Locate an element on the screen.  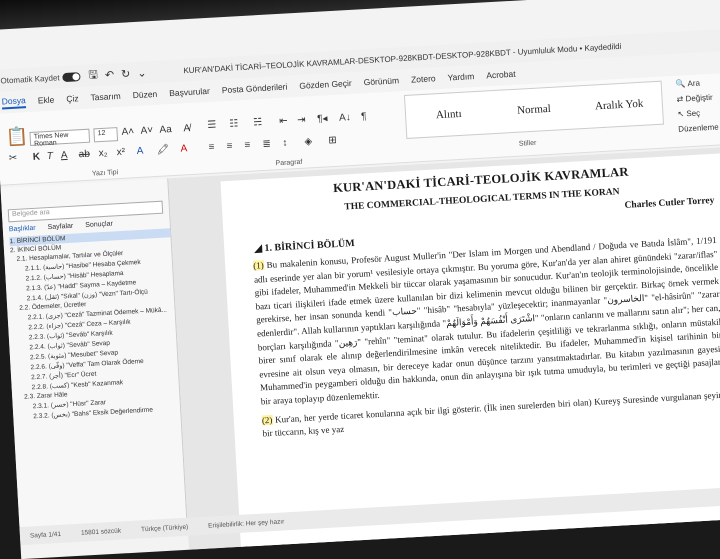
save-icon: 🖫 is located at coordinates (93, 75).